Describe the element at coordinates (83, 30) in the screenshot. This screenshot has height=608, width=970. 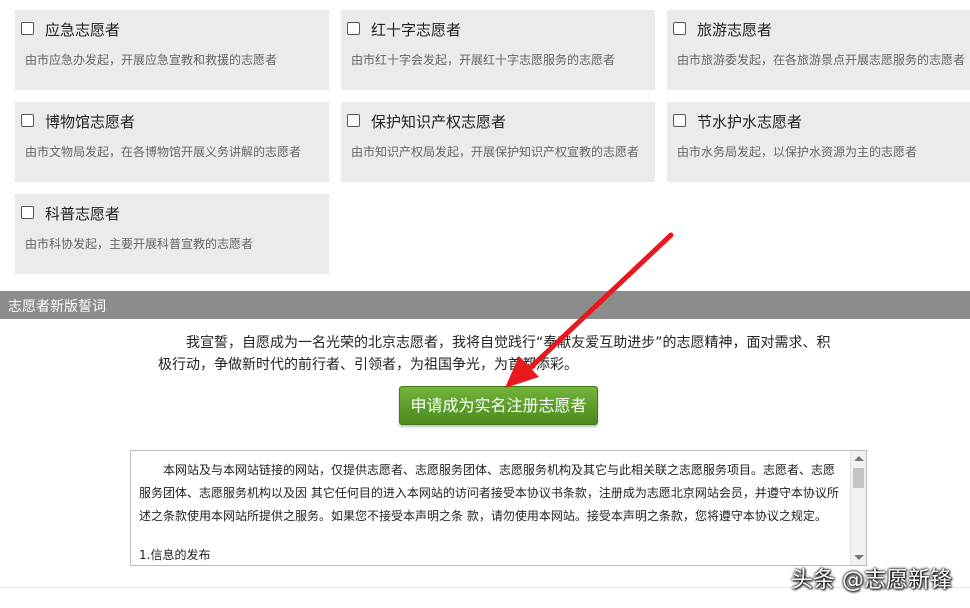
I see `card-title: 应急志愿者` at that location.